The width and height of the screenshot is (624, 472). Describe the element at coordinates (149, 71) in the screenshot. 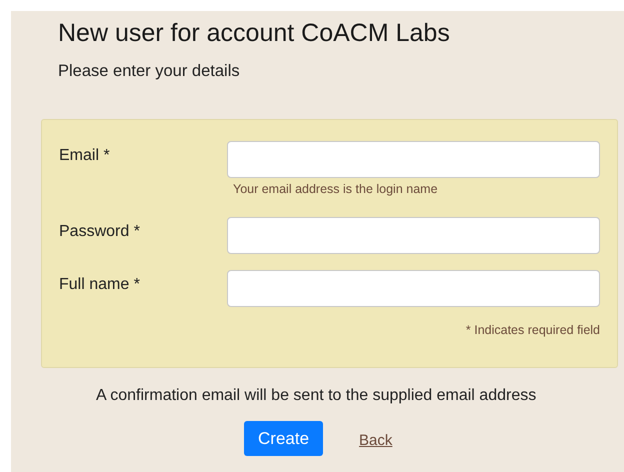

I see `page-subtitle: Please enter your details` at that location.